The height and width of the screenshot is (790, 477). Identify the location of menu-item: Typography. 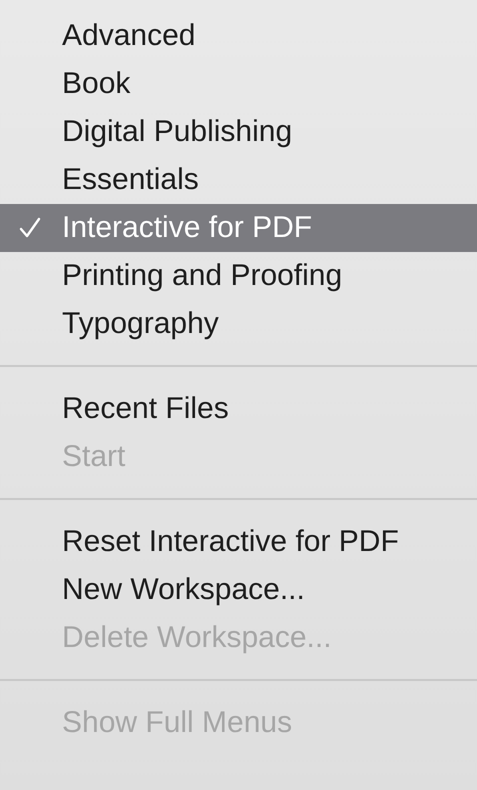
(238, 324).